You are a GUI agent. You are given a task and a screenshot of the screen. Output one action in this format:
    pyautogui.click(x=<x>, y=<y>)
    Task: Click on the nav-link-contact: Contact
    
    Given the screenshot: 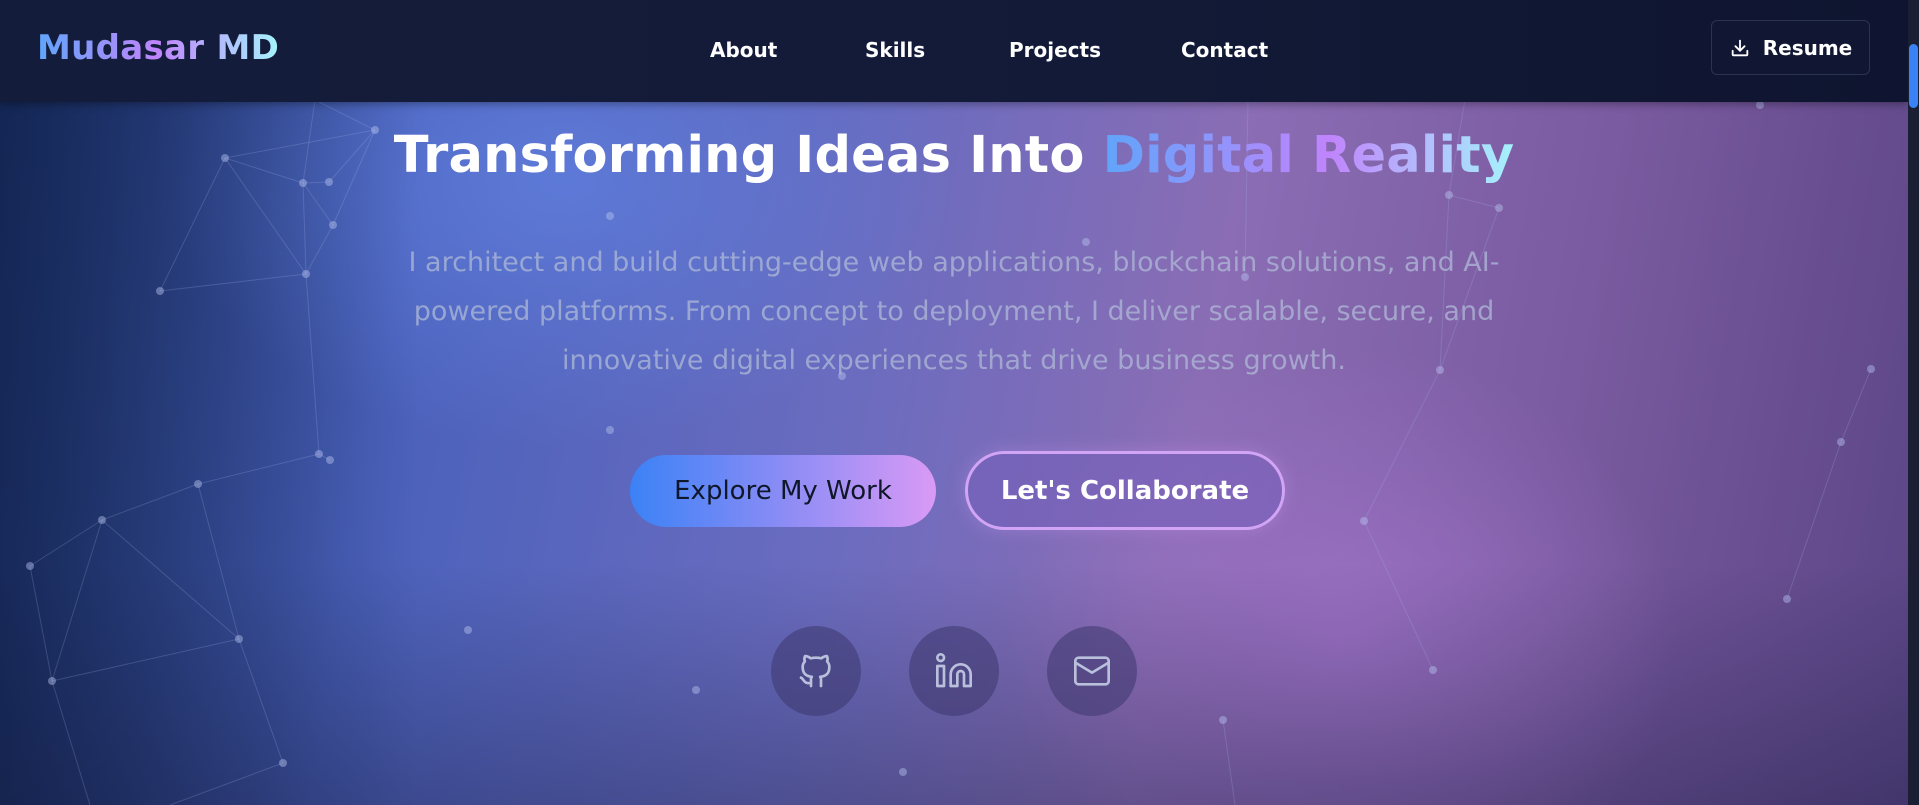 What is the action you would take?
    pyautogui.click(x=1224, y=50)
    